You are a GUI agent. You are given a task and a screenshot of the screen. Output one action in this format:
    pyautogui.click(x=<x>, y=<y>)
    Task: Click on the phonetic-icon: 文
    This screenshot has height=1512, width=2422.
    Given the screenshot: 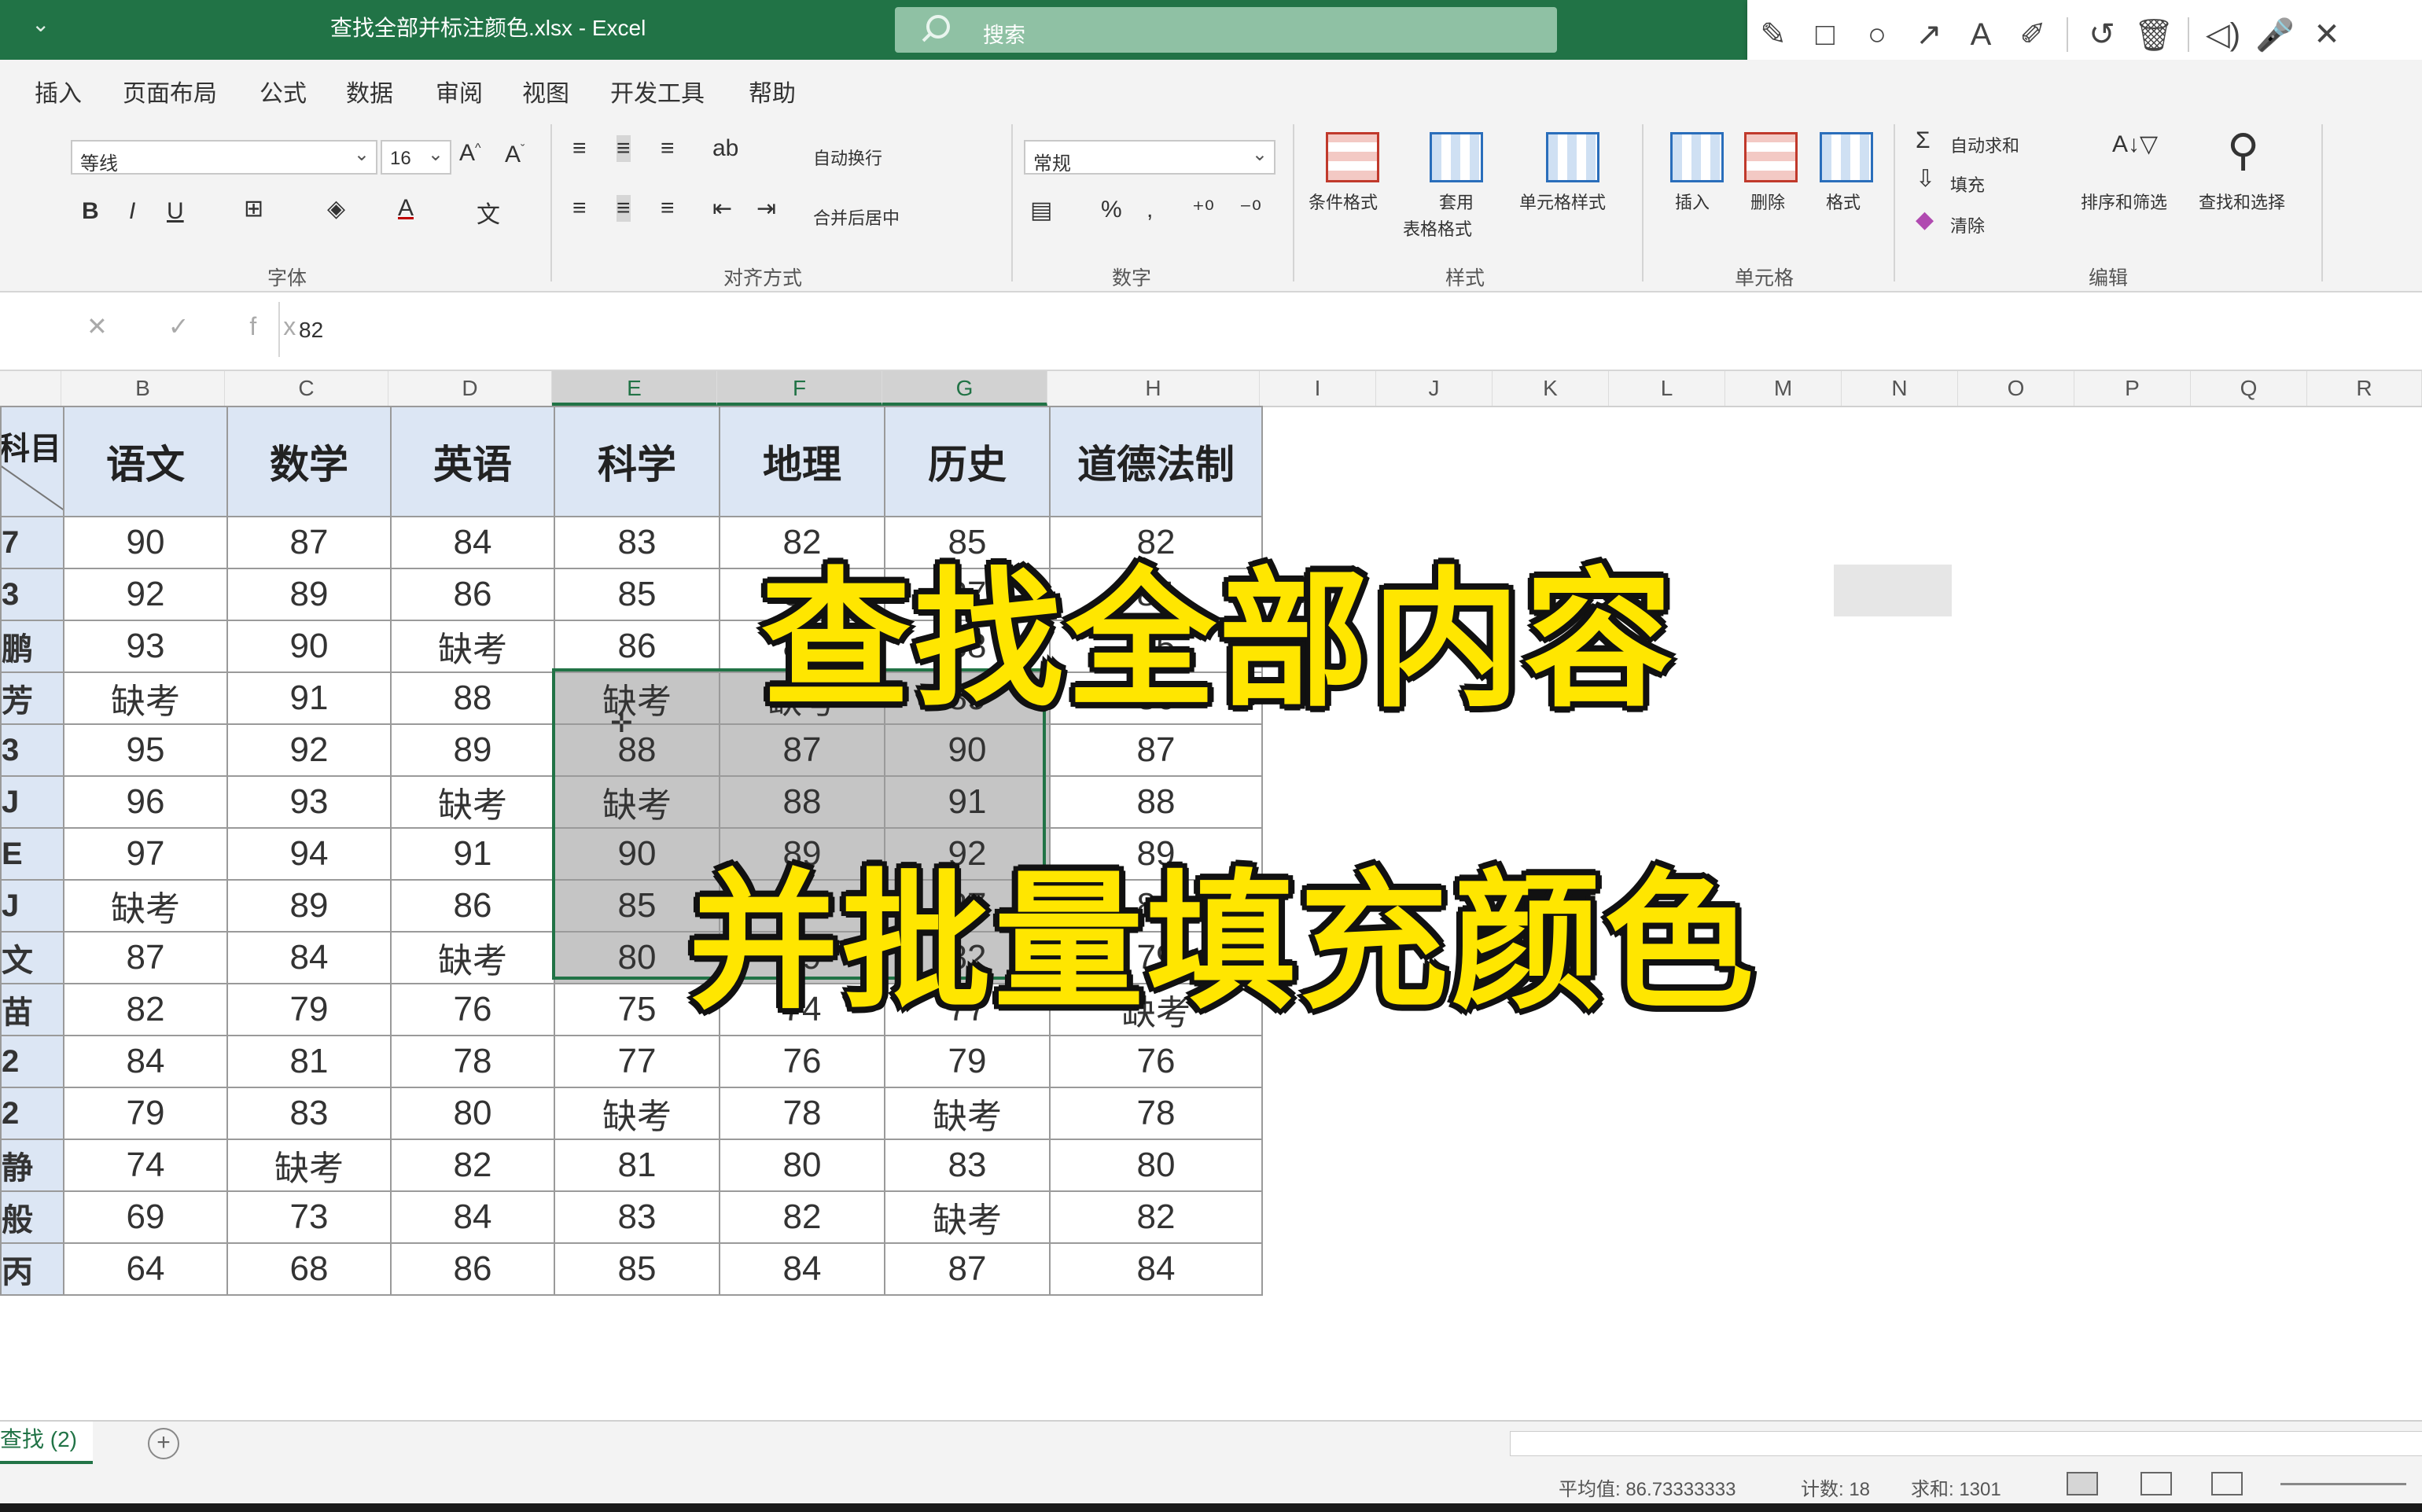 What is the action you would take?
    pyautogui.click(x=488, y=212)
    